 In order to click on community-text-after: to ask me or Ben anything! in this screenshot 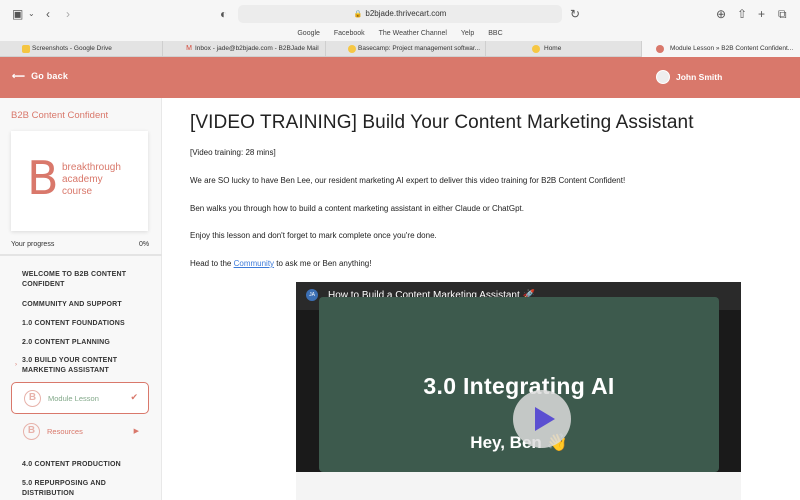, I will do `click(323, 263)`.